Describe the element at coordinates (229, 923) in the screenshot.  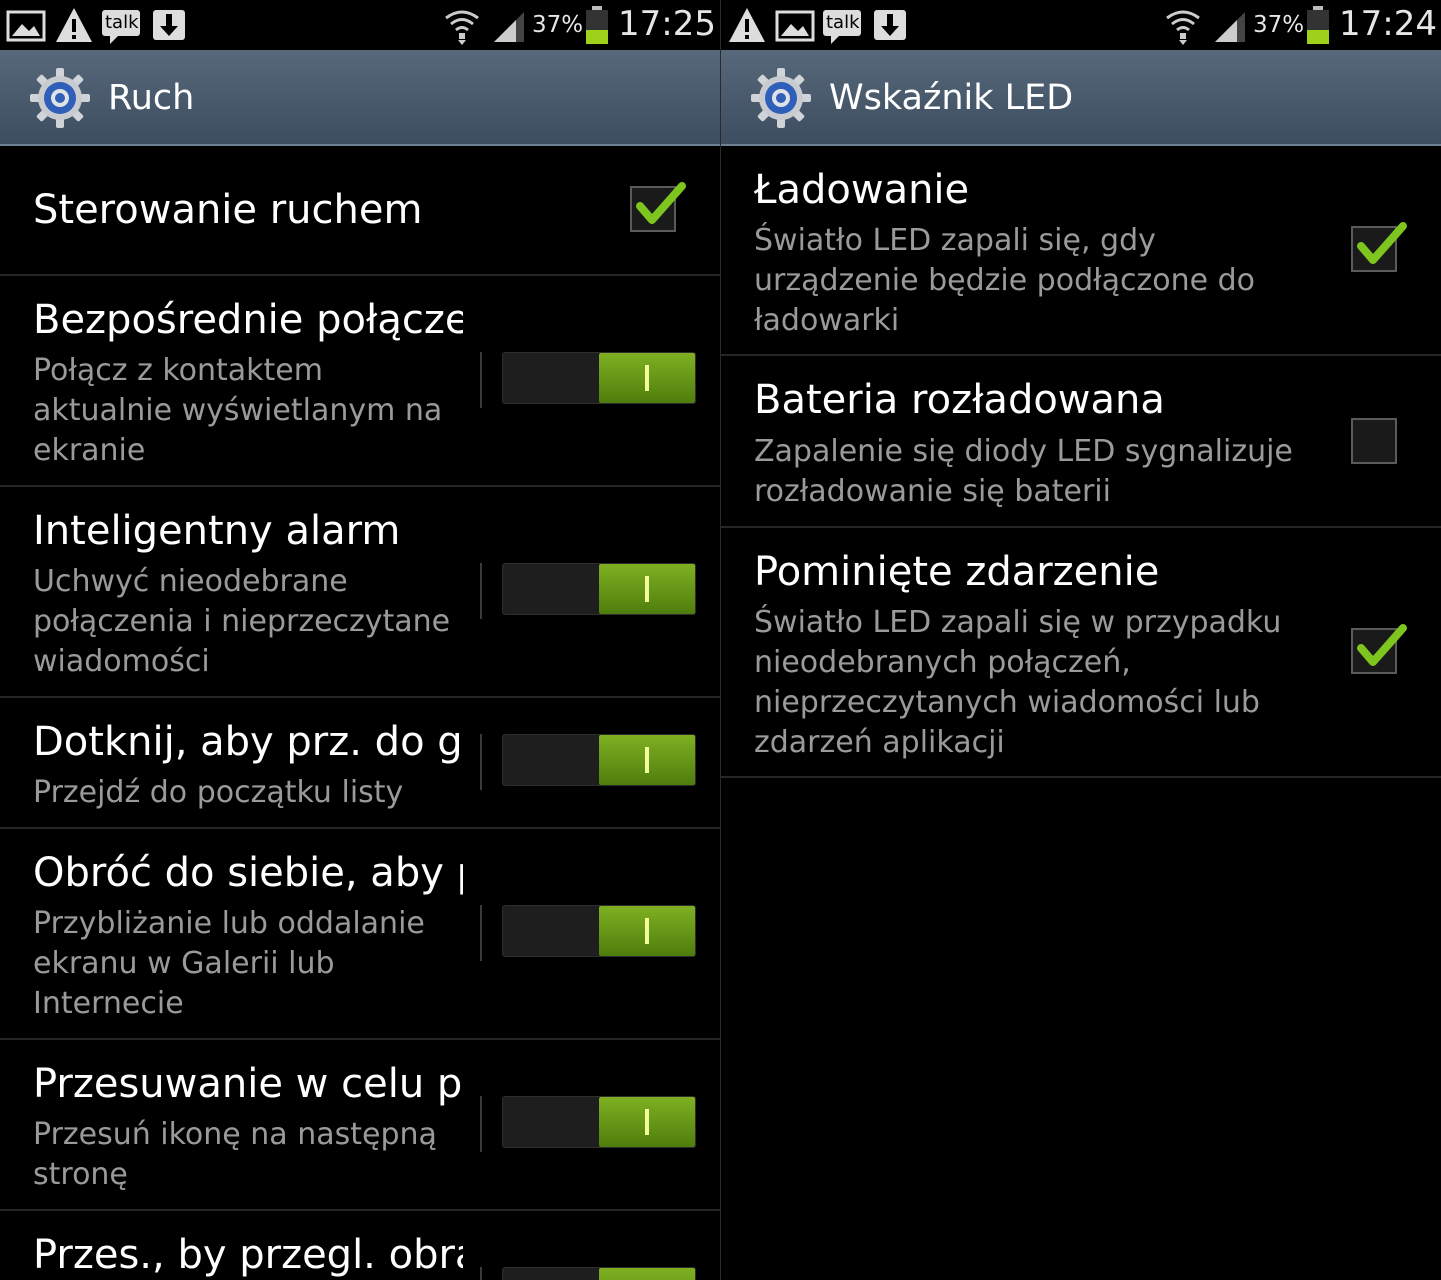
I see `item-subtitle-line: Przybliżanie lub oddalanie` at that location.